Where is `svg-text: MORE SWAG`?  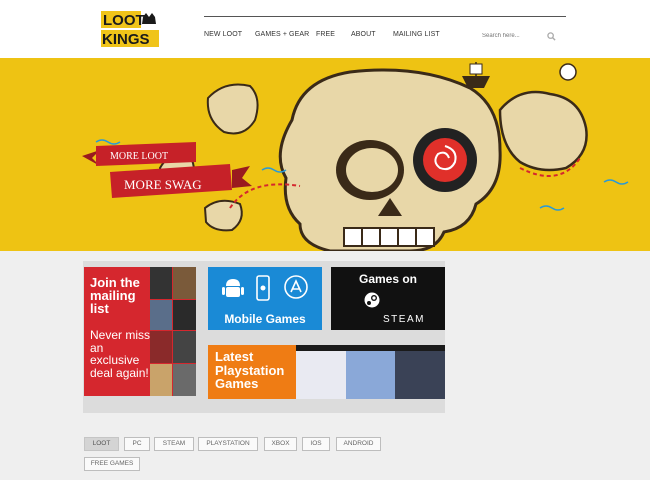 svg-text: MORE SWAG is located at coordinates (163, 184).